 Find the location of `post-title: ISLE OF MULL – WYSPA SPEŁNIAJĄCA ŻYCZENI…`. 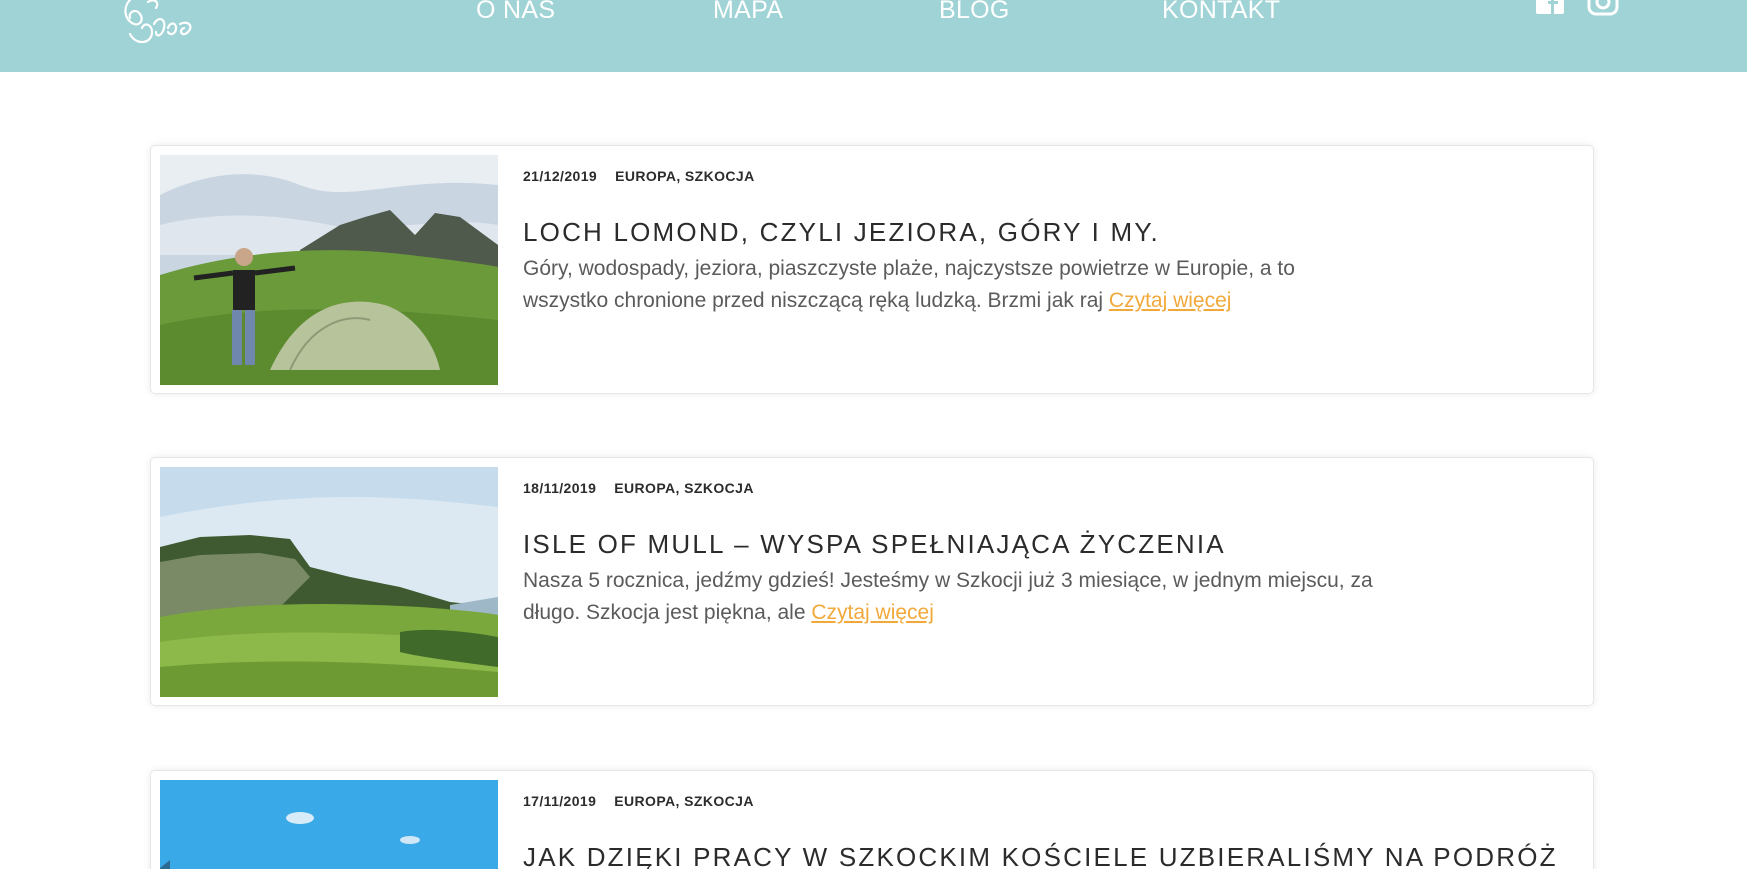

post-title: ISLE OF MULL – WYSPA SPEŁNIAJĄCA ŻYCZENI… is located at coordinates (874, 544).